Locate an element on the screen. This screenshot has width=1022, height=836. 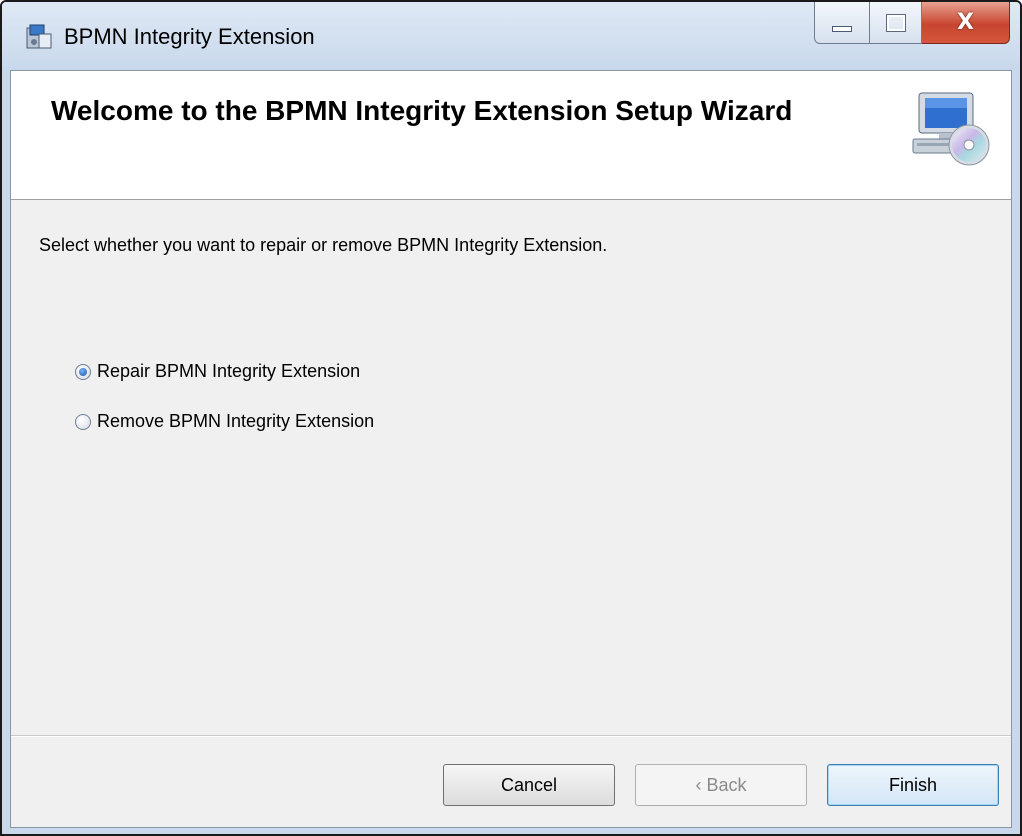
repair-radio is located at coordinates (83, 371).